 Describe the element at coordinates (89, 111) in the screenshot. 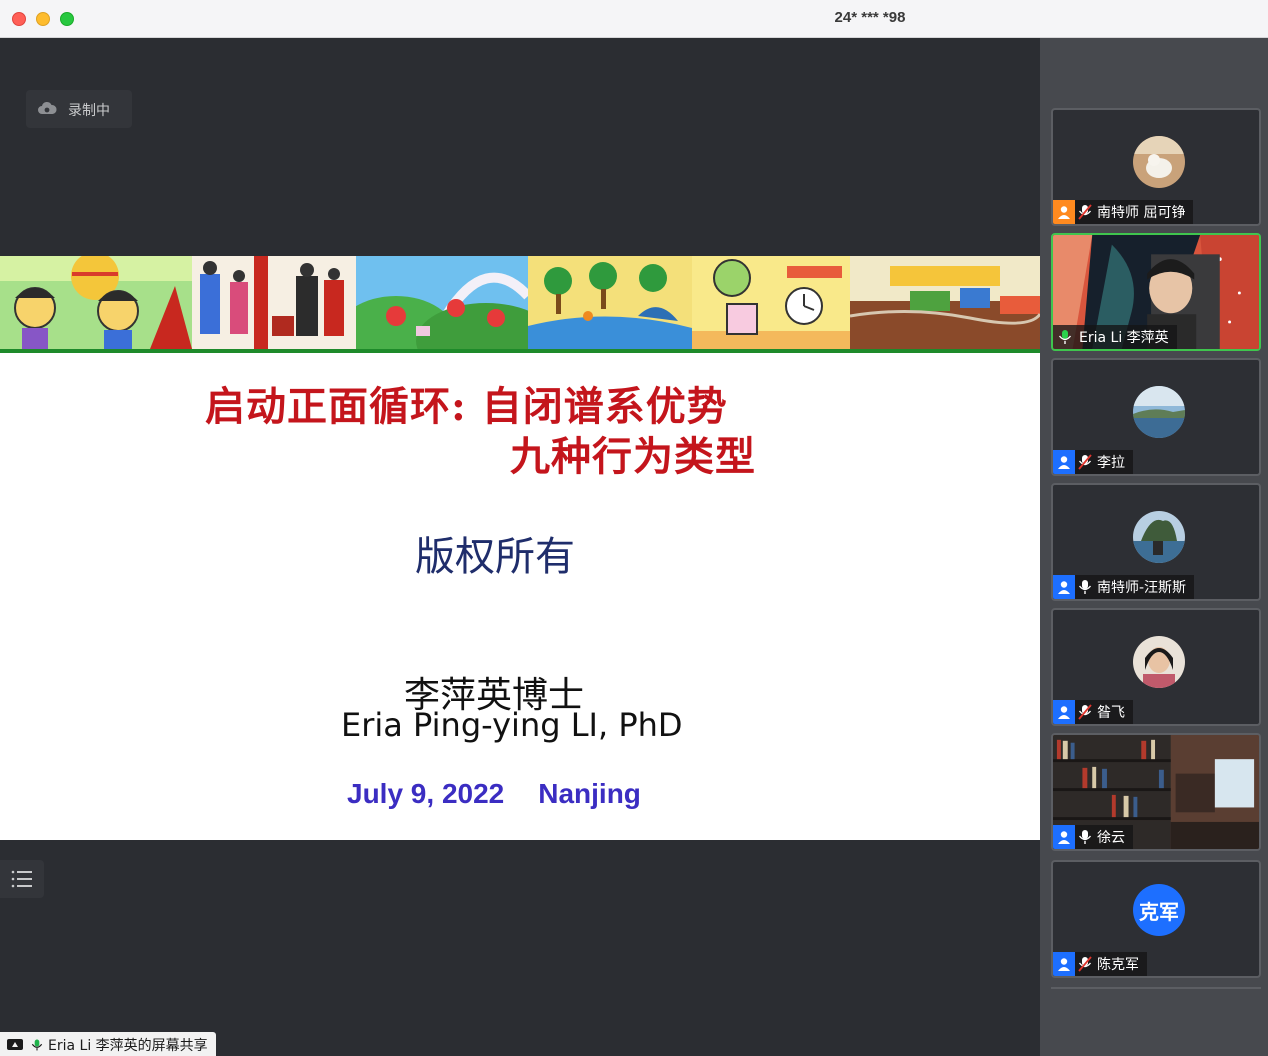

I see `recording-label: 录制中` at that location.